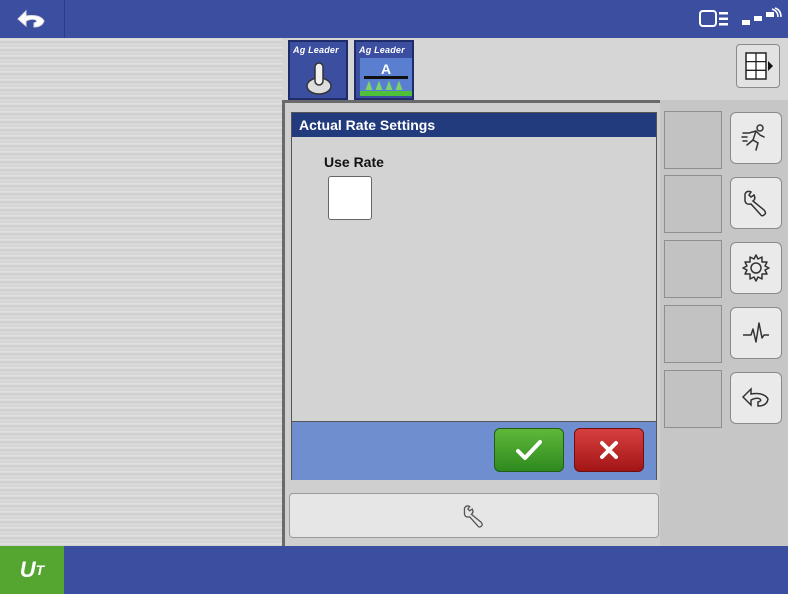  Describe the element at coordinates (394, 570) in the screenshot. I see `bottom-bar` at that location.